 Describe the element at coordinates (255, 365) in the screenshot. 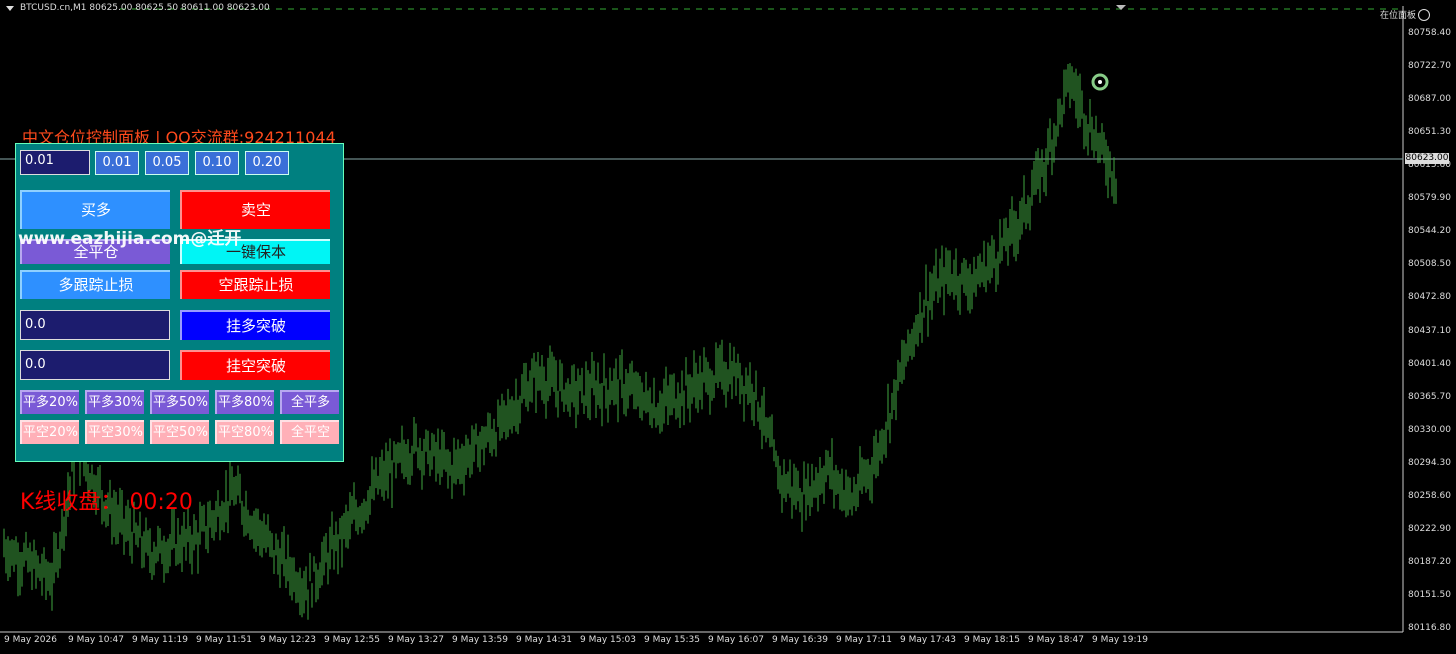

I see `sell-stop-button: 挂空突破` at that location.